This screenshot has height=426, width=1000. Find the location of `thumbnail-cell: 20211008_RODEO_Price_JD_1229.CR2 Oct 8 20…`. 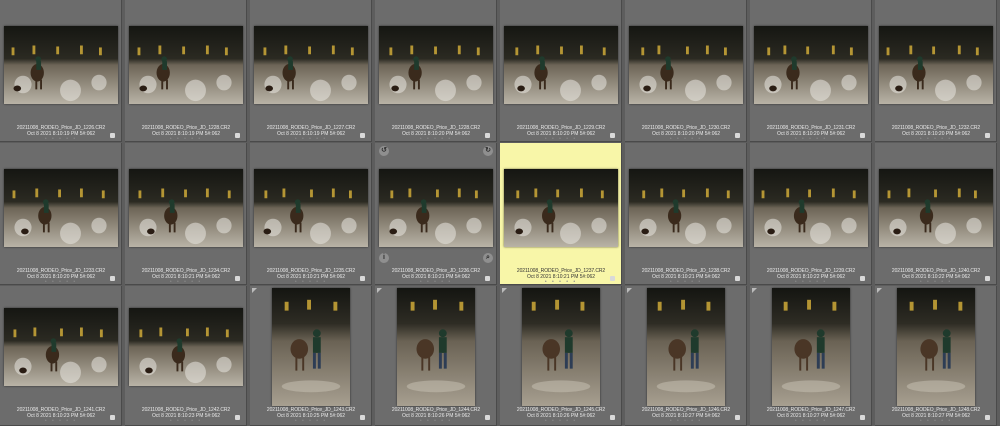

thumbnail-cell: 20211008_RODEO_Price_JD_1229.CR2 Oct 8 20… is located at coordinates (561, 71).